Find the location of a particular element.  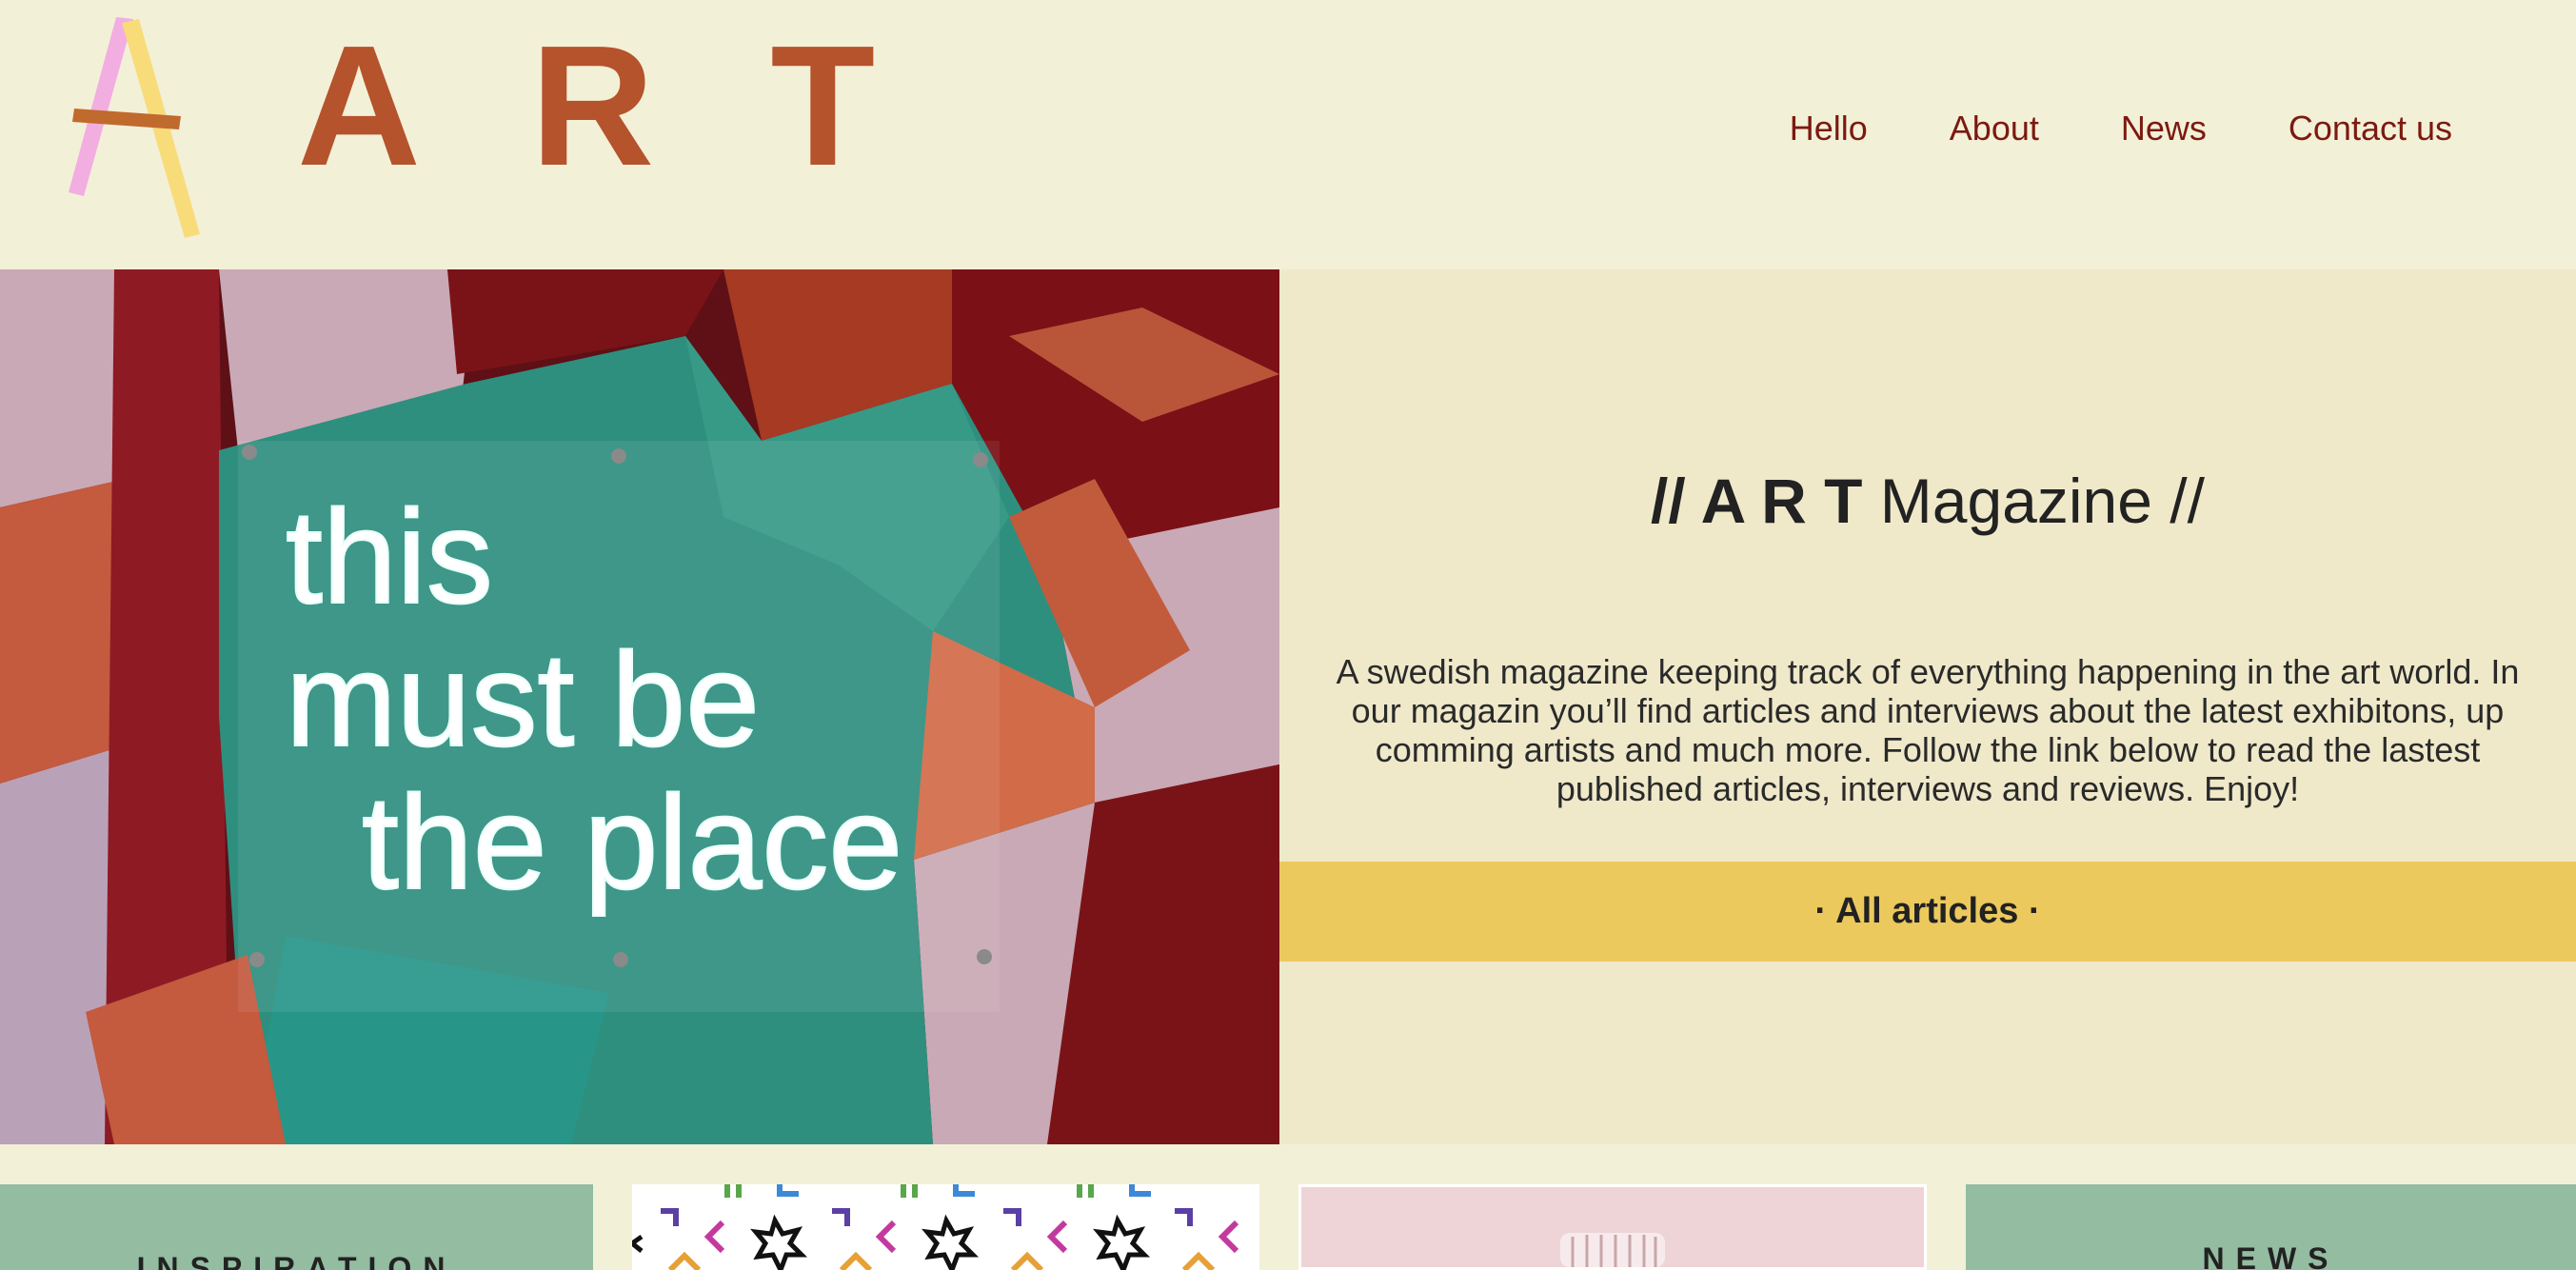

nav-hello: Hello is located at coordinates (1829, 129).